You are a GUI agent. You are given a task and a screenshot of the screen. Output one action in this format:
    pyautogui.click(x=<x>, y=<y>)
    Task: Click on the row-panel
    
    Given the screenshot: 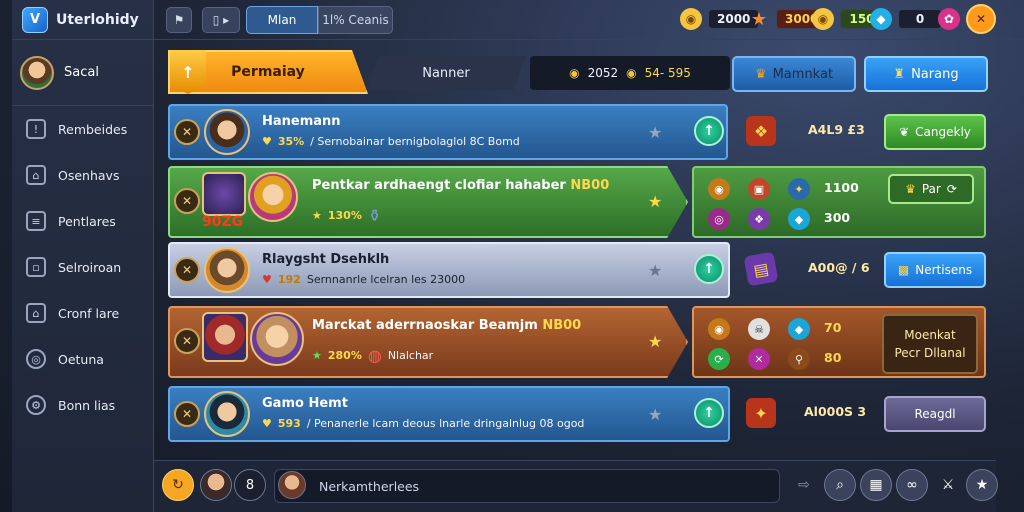 What is the action you would take?
    pyautogui.click(x=449, y=270)
    